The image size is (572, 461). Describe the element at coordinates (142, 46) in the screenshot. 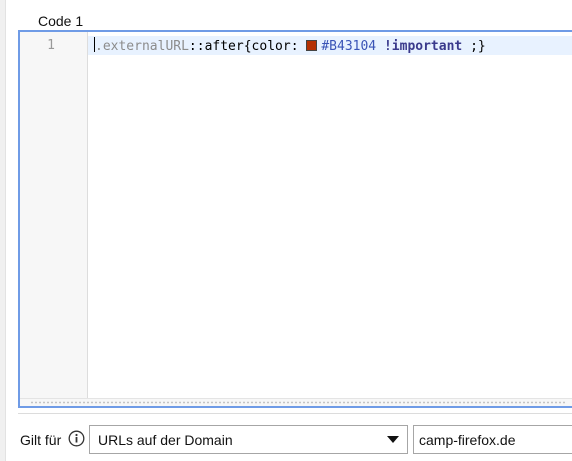

I see `css-selector-class: .externalURL` at that location.